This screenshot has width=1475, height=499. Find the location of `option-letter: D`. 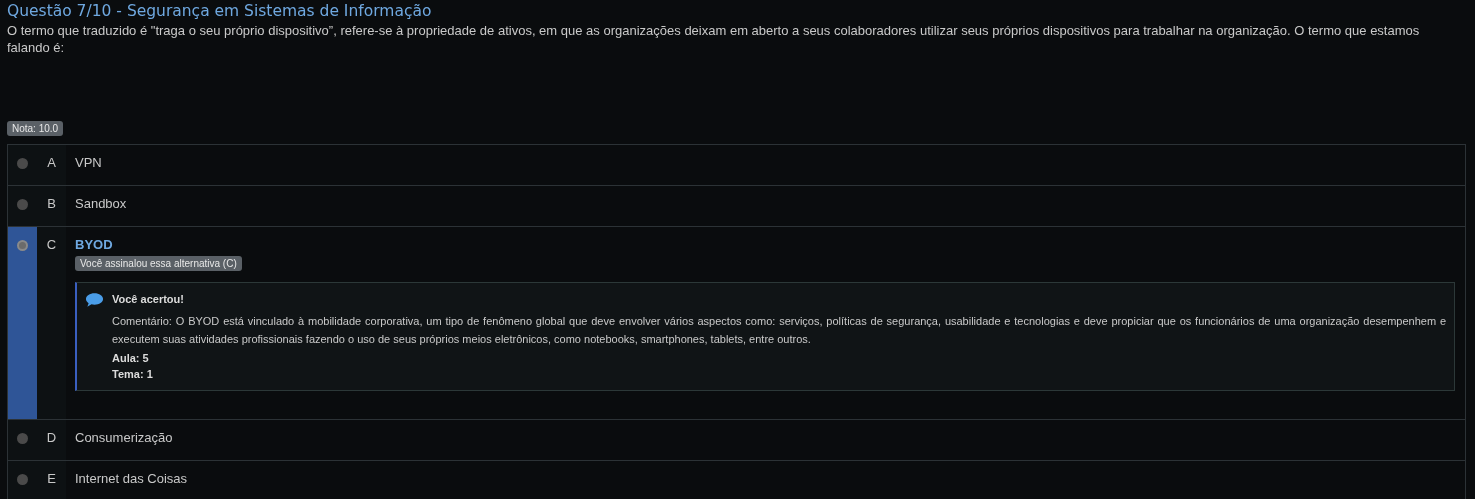

option-letter: D is located at coordinates (51, 438).